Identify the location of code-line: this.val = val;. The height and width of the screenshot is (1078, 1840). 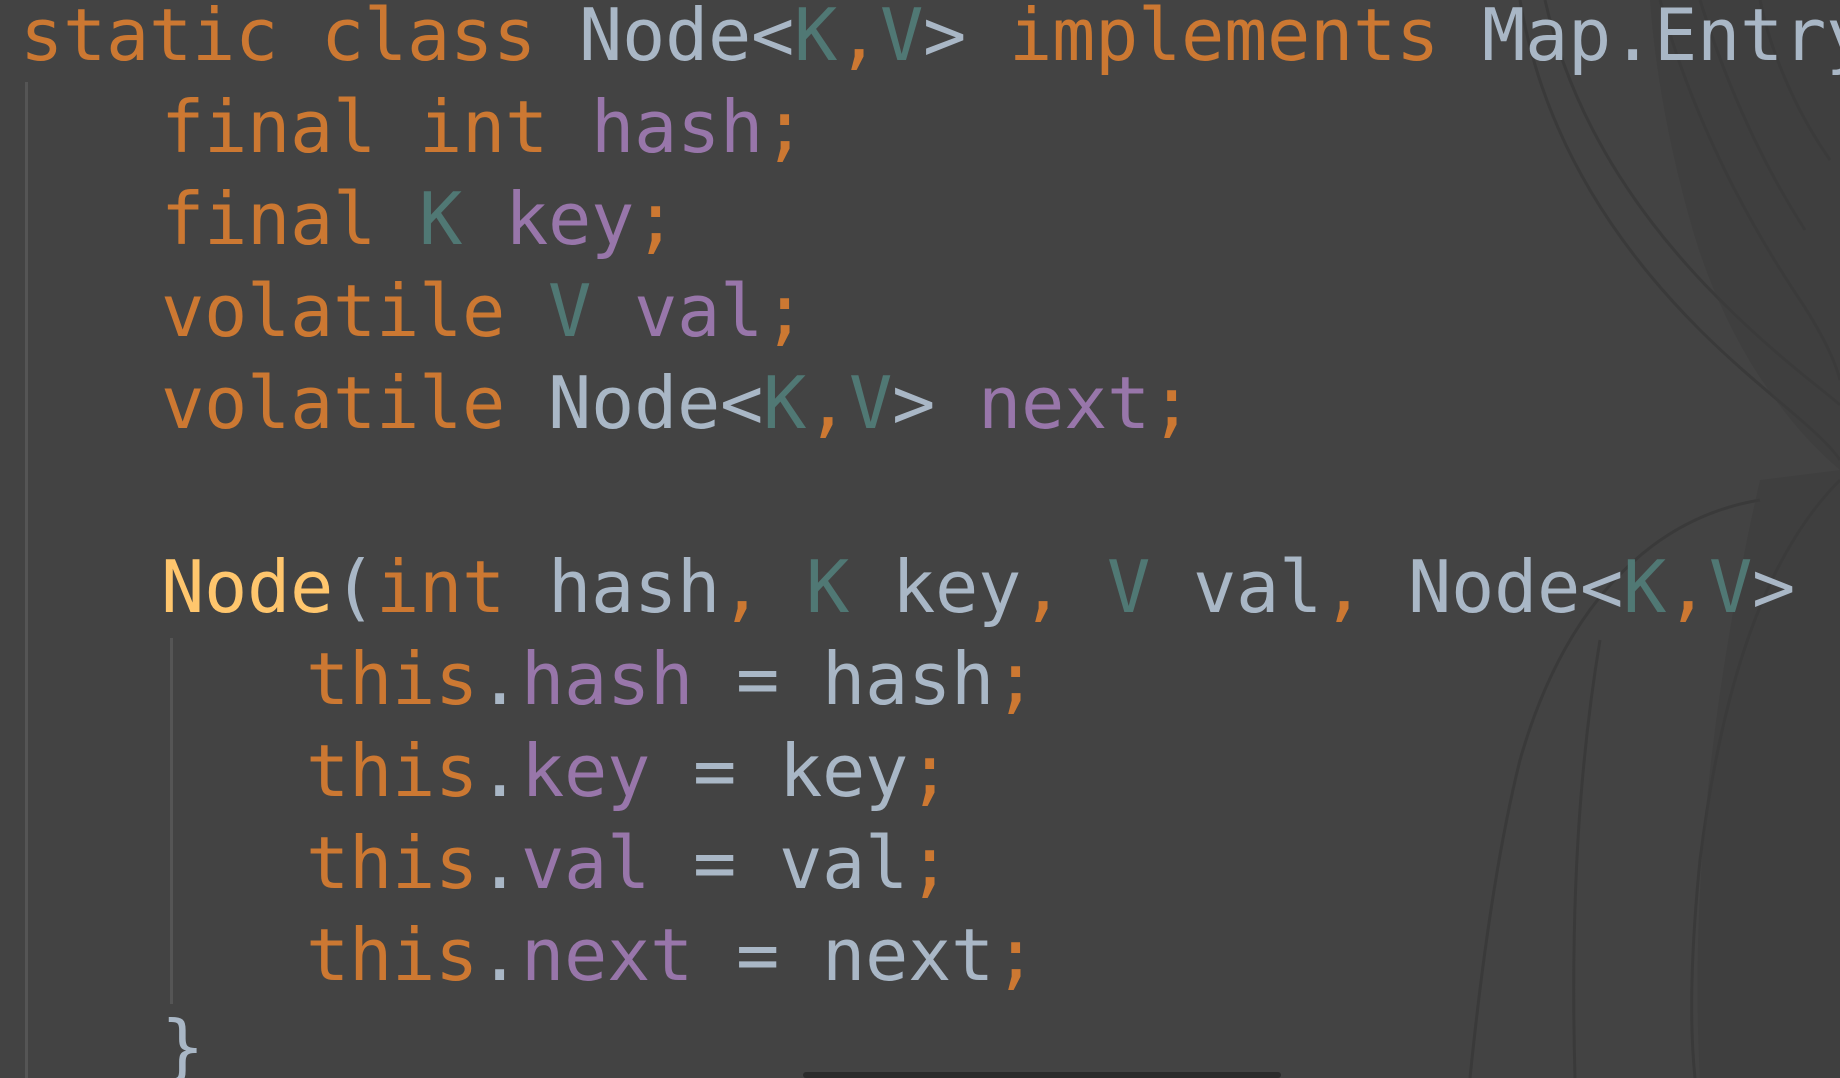
(930, 873).